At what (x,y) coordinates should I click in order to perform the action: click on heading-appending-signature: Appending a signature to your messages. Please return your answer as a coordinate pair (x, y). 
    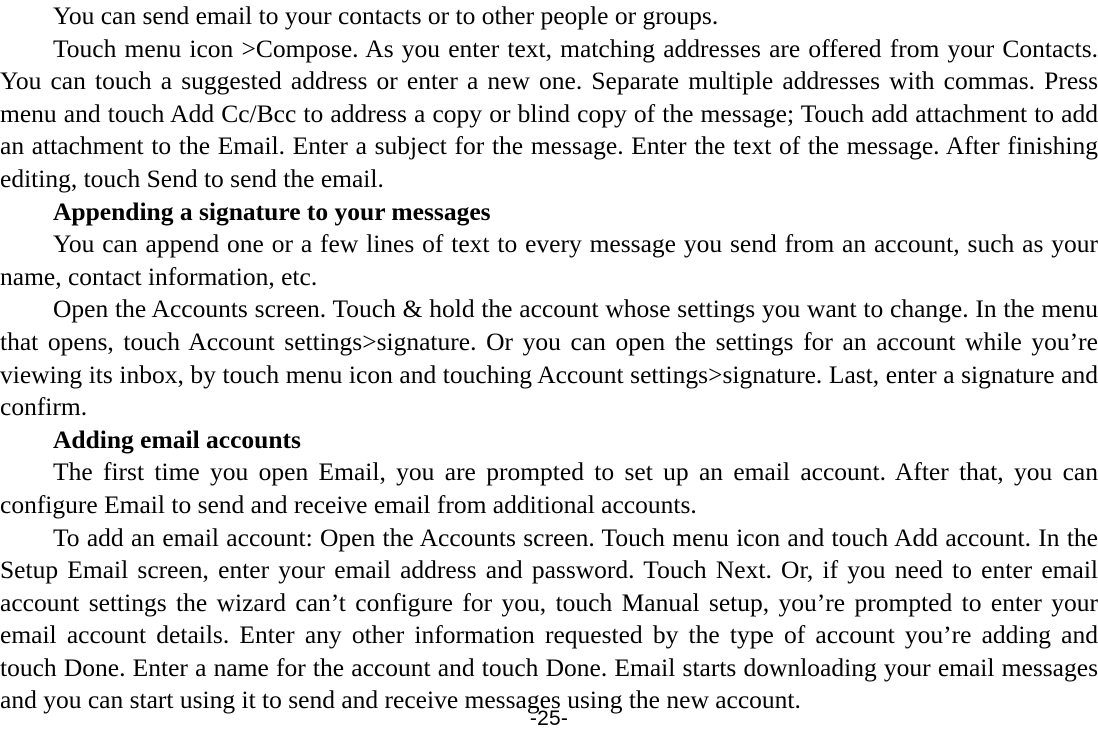
    Looking at the image, I should click on (272, 211).